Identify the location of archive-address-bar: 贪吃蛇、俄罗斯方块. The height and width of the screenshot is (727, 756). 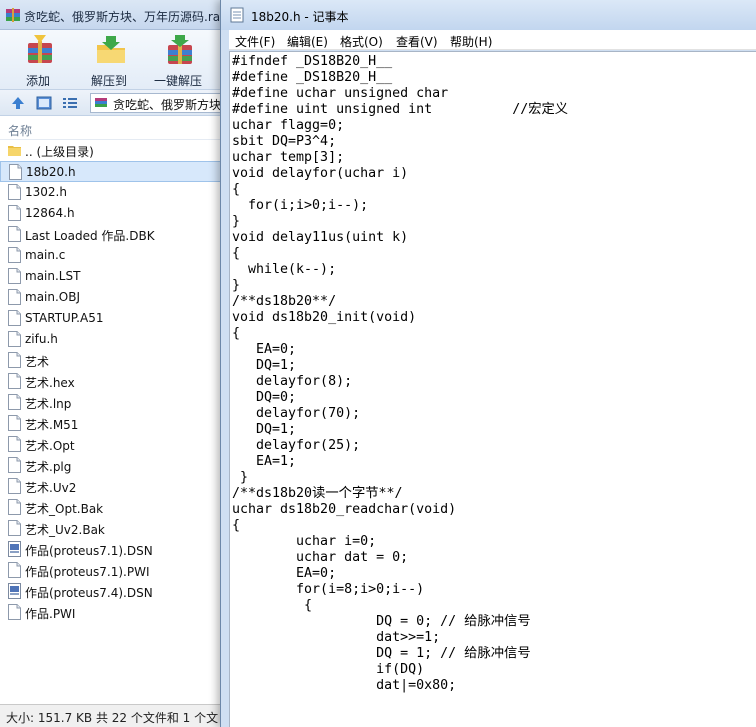
(115, 103).